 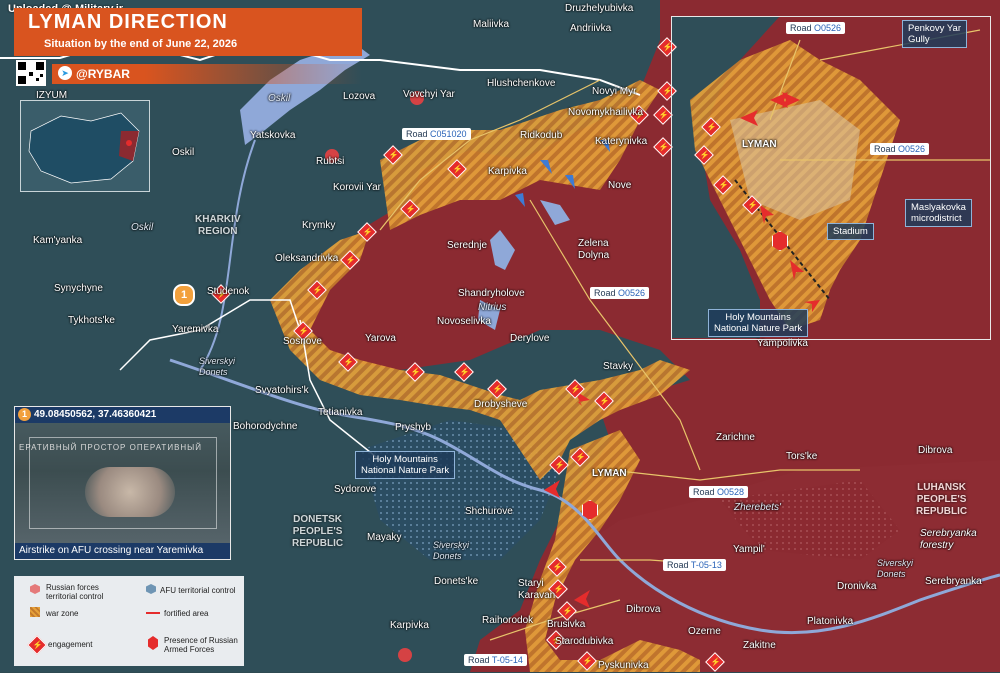 What do you see at coordinates (757, 507) in the screenshot?
I see `water-label: Zherebets'` at bounding box center [757, 507].